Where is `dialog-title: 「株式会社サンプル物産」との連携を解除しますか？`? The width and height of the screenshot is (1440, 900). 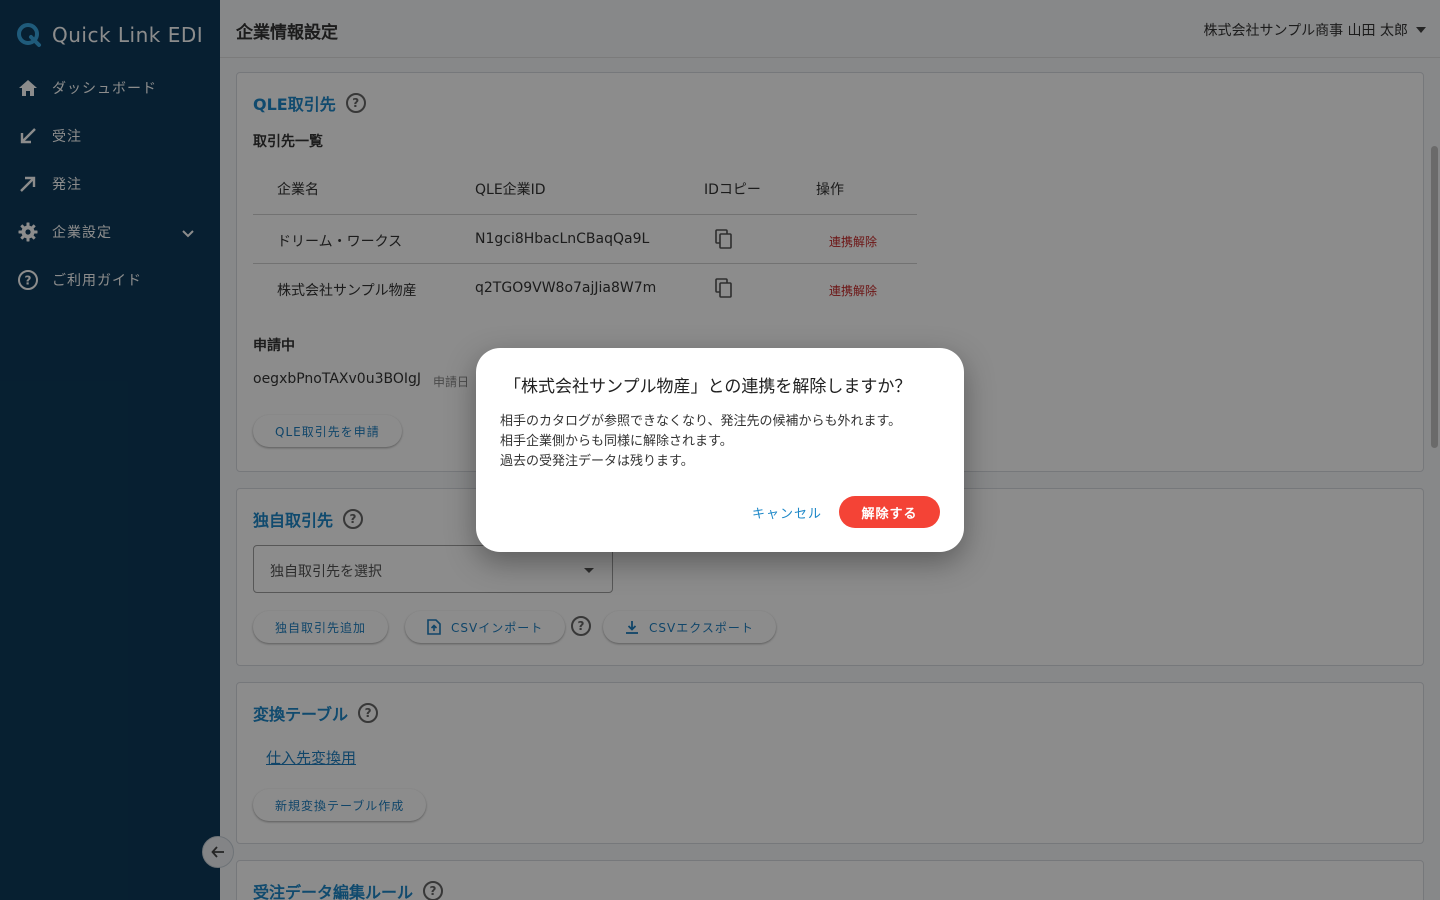 dialog-title: 「株式会社サンプル物産」との連携を解除しますか？ is located at coordinates (708, 387).